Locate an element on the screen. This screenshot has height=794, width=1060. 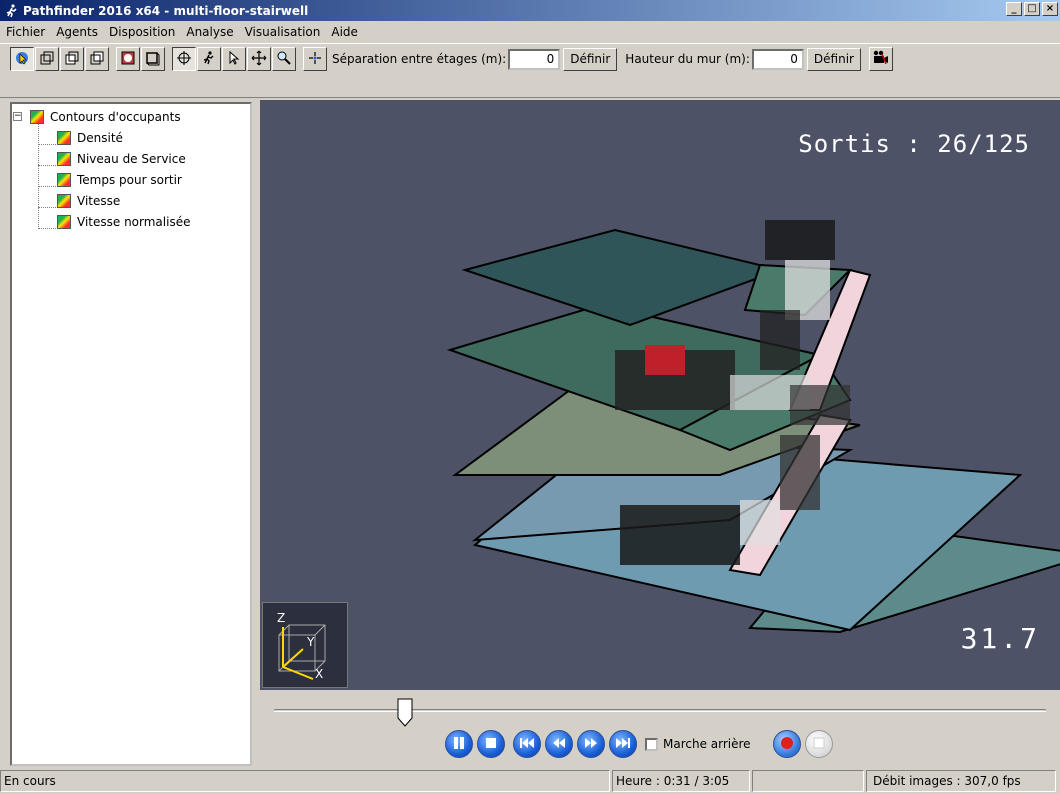
skip-start-icon is located at coordinates (527, 744).